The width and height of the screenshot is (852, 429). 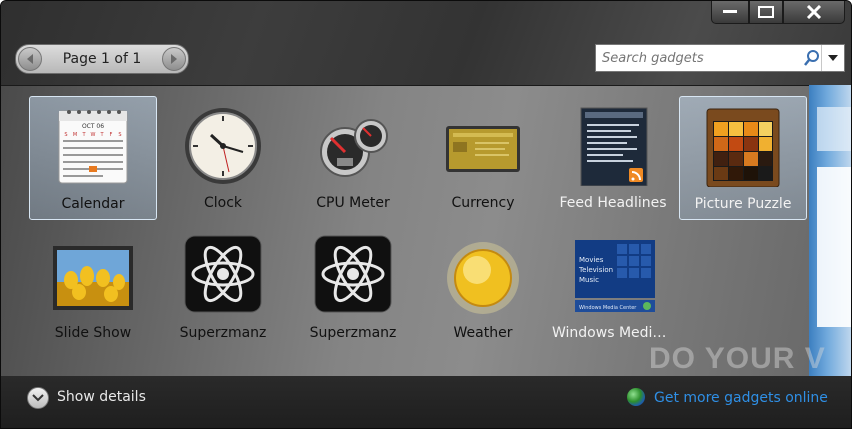 What do you see at coordinates (354, 148) in the screenshot?
I see `cpu-meter-icon` at bounding box center [354, 148].